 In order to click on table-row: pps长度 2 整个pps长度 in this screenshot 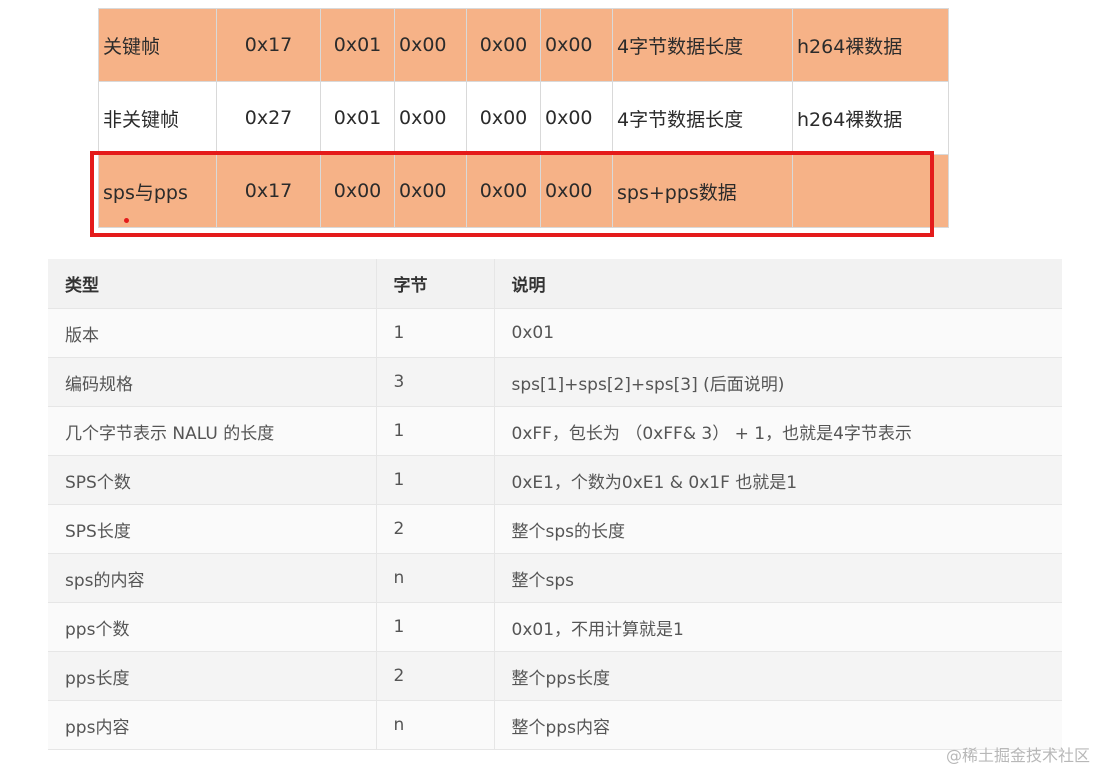, I will do `click(555, 676)`.